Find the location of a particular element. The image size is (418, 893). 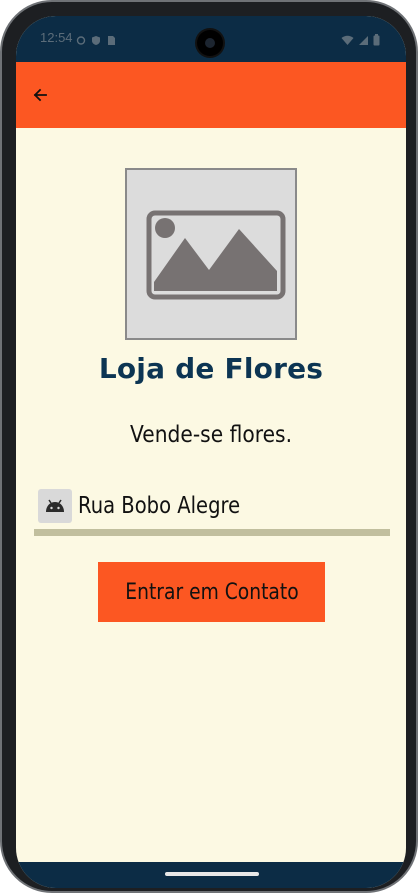

status-icons-left is located at coordinates (96, 38).